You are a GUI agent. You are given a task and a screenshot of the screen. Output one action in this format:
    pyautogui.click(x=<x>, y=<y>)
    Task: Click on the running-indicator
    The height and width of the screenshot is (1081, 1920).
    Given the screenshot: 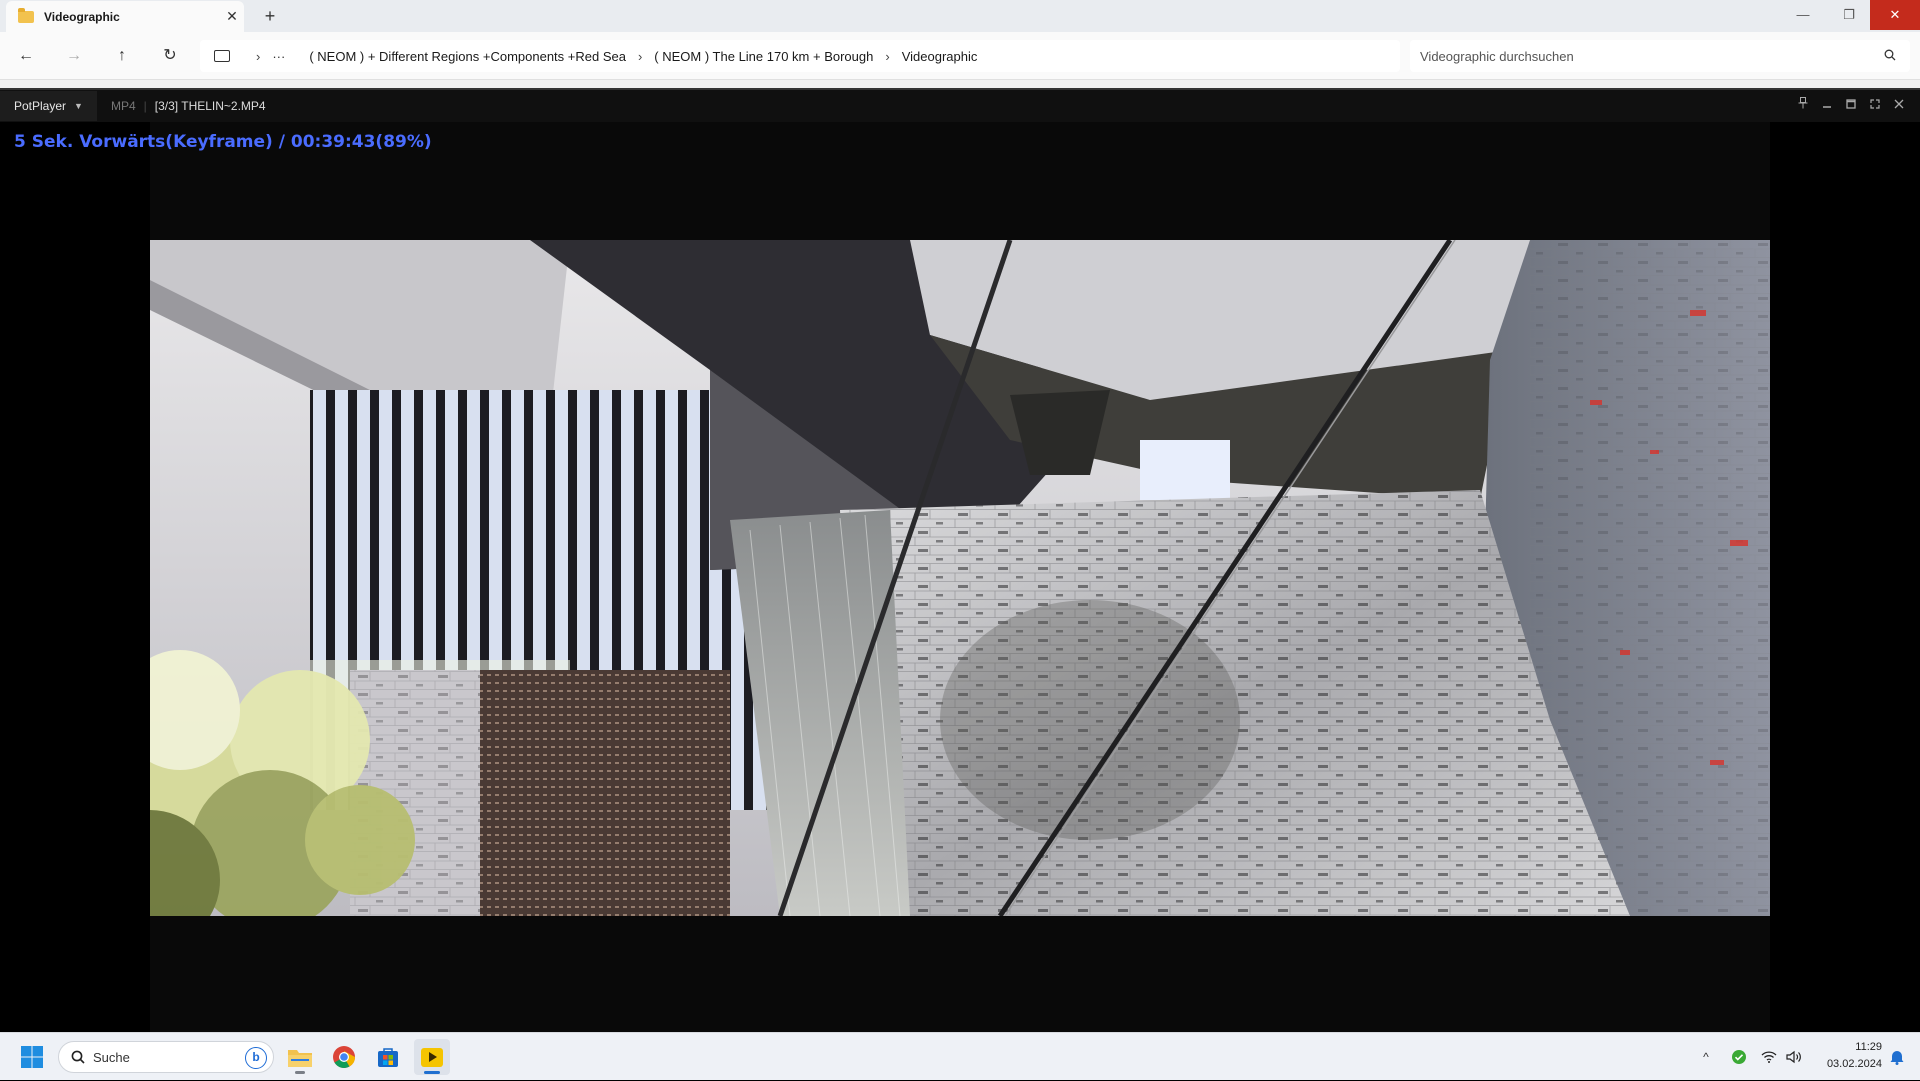 What is the action you would take?
    pyautogui.click(x=300, y=1072)
    